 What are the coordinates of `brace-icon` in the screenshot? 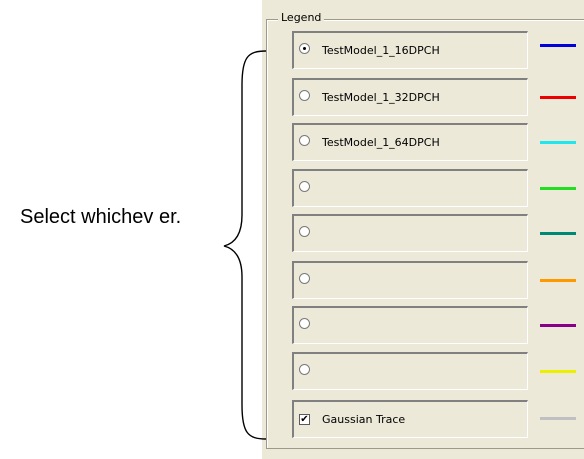 It's located at (245, 245).